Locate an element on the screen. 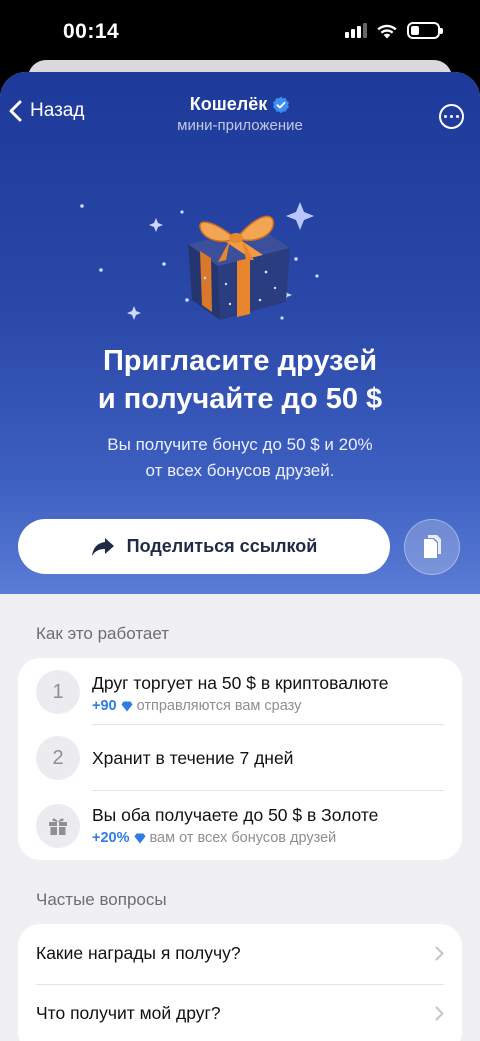 This screenshot has width=480, height=1041. step-title: Хранит в течение 7 дней is located at coordinates (193, 758).